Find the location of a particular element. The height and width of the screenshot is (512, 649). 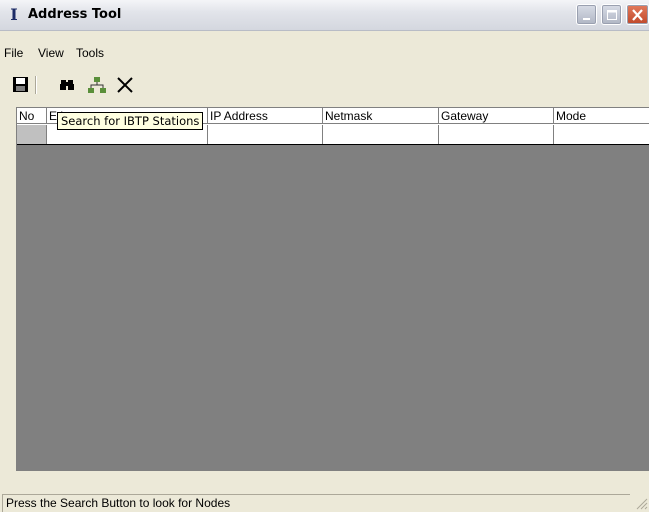

title-bar: I Address Tool is located at coordinates (324, 15).